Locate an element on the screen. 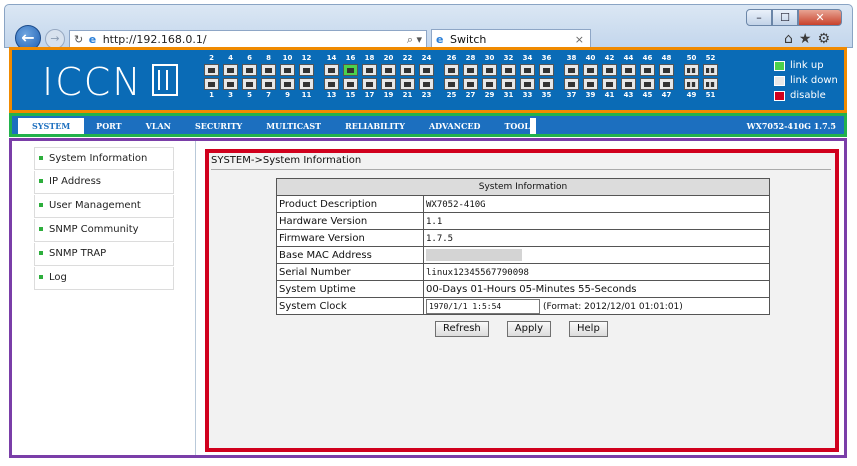 The height and width of the screenshot is (466, 857). port-33-icon is located at coordinates (527, 84).